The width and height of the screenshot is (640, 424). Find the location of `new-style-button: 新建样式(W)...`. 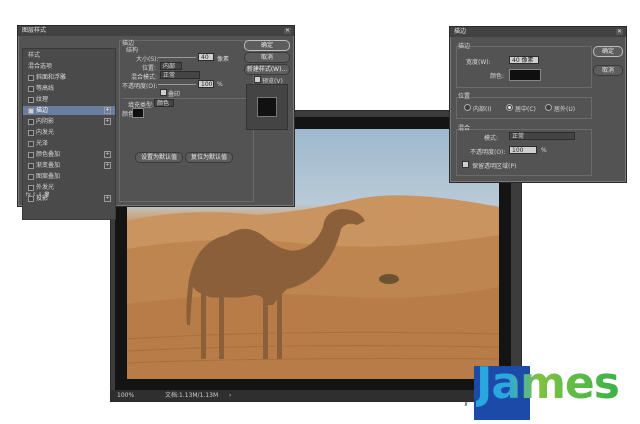

new-style-button: 新建样式(W)... is located at coordinates (267, 69).